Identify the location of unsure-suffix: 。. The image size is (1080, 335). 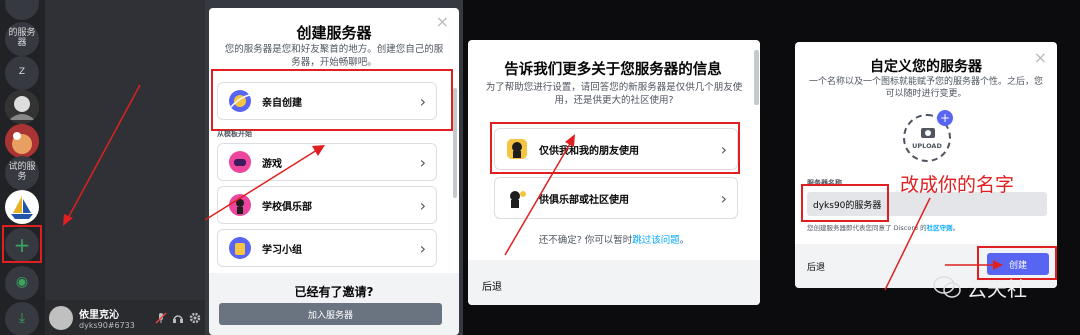
(684, 240).